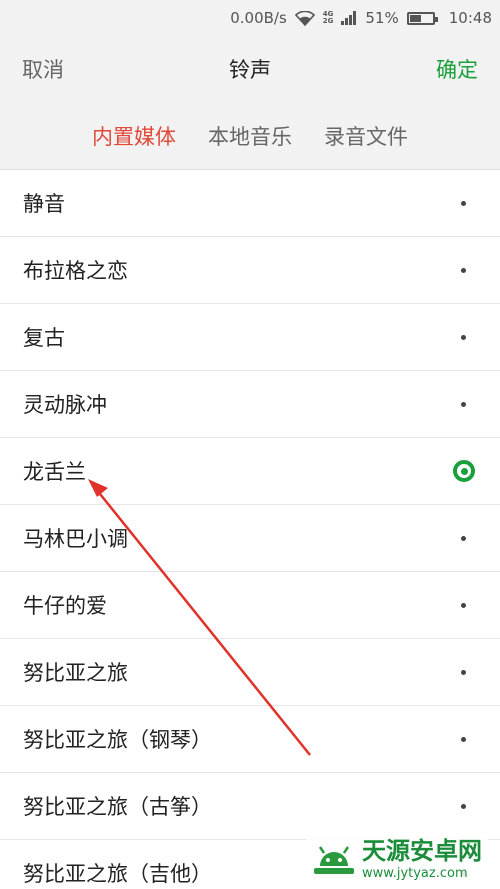 The height and width of the screenshot is (889, 500). Describe the element at coordinates (250, 203) in the screenshot. I see `ringtone-item-silent: 静音` at that location.